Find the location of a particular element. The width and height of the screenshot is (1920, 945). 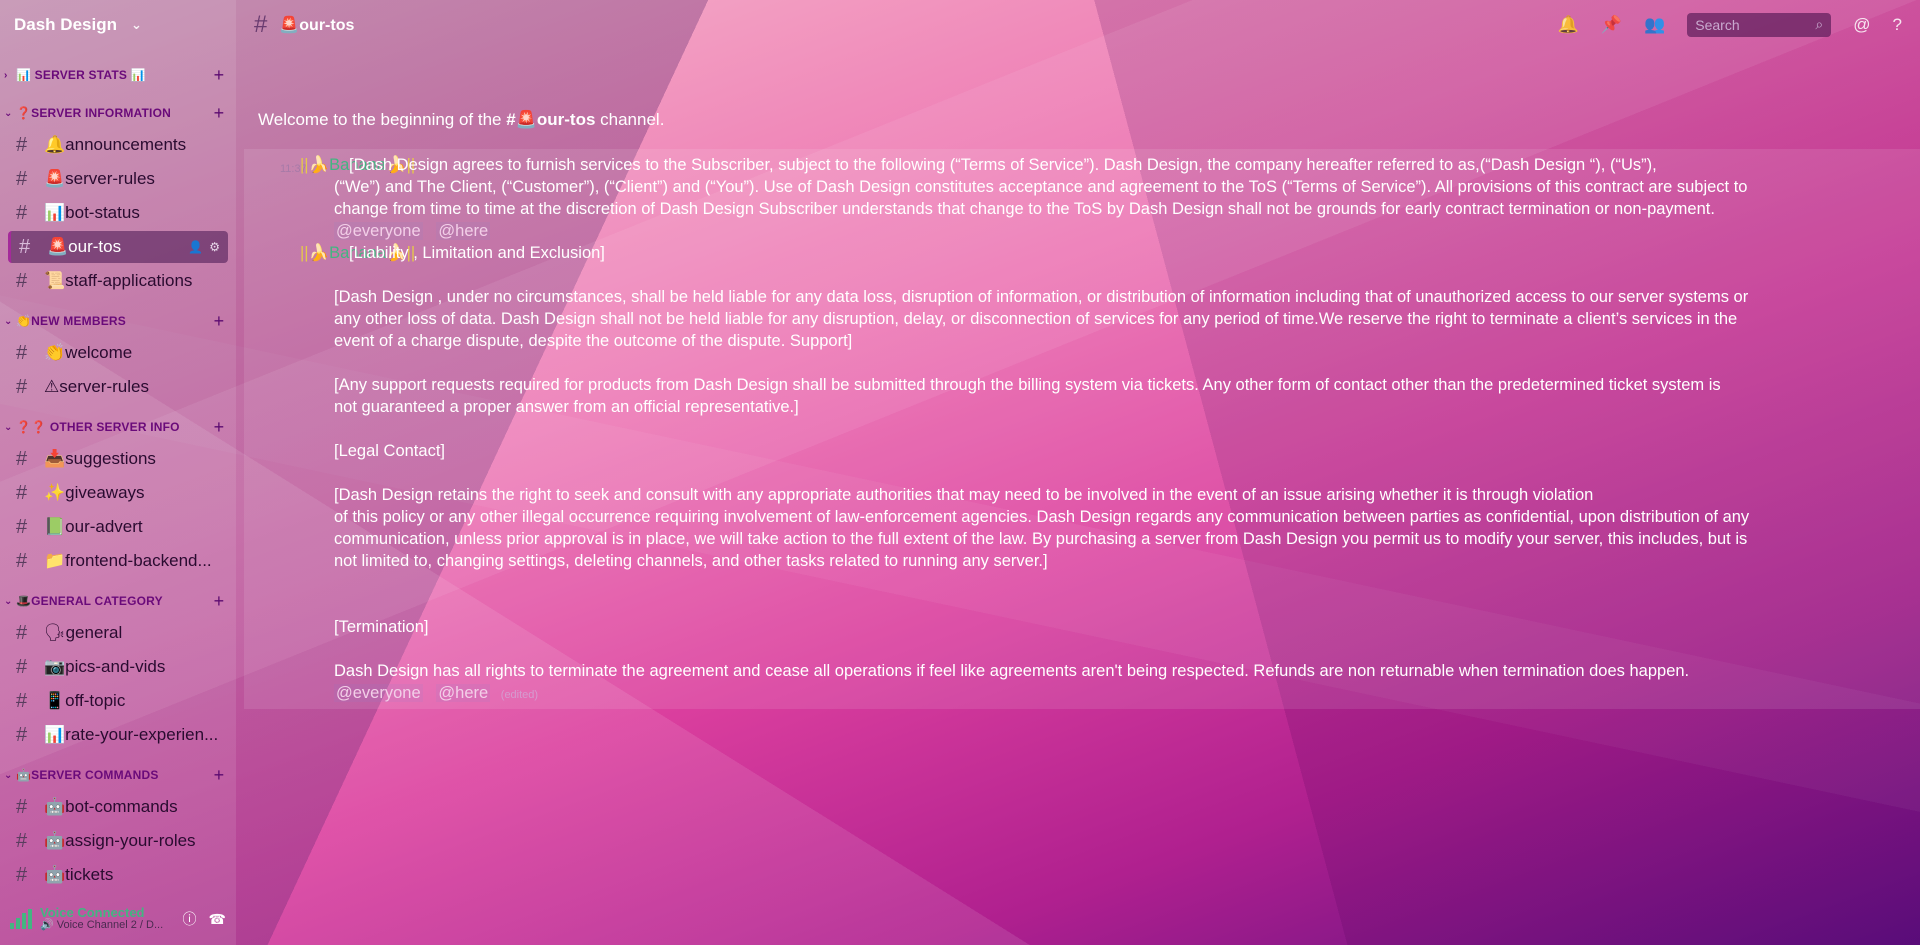

channel-label: 📜staff-applications is located at coordinates (118, 280).